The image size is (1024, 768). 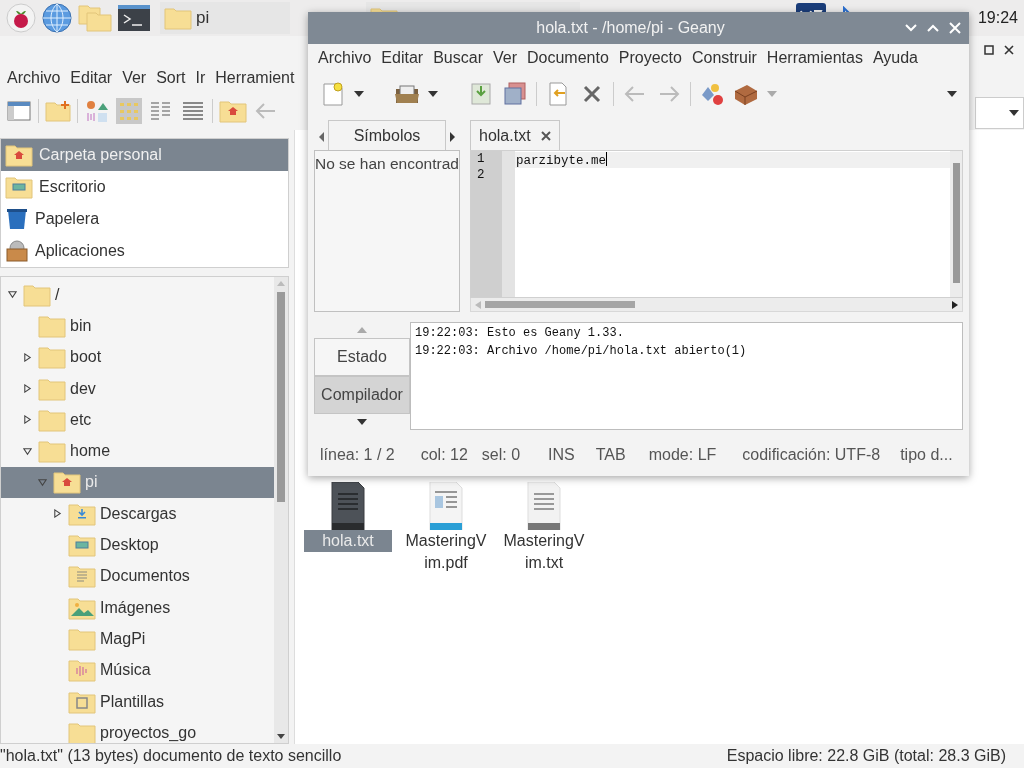 What do you see at coordinates (712, 94) in the screenshot?
I see `compile-icon` at bounding box center [712, 94].